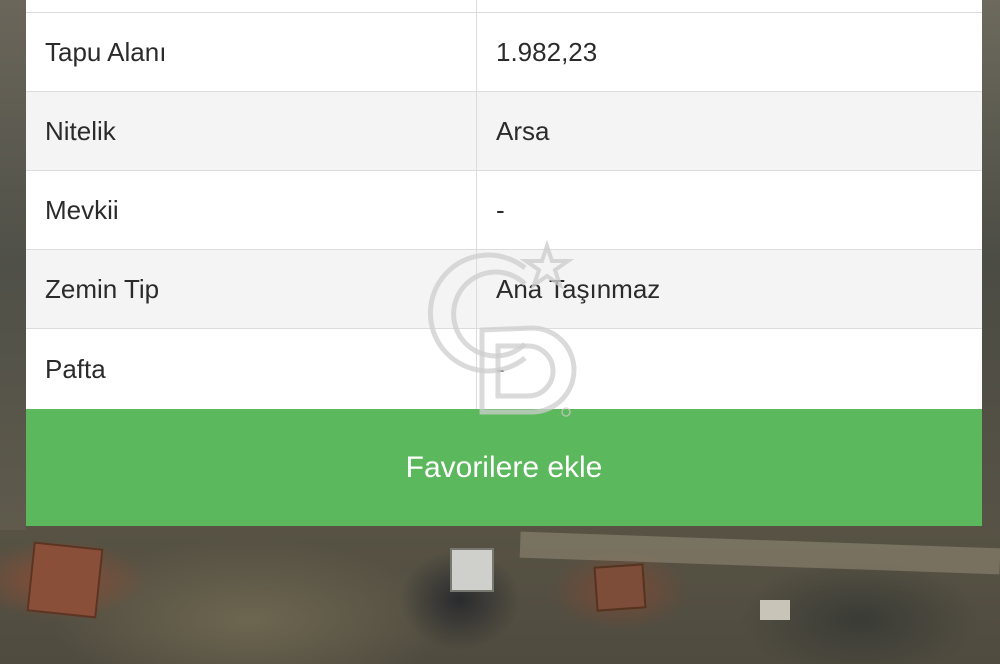 Image resolution: width=1000 pixels, height=664 pixels. I want to click on map-road, so click(759, 553).